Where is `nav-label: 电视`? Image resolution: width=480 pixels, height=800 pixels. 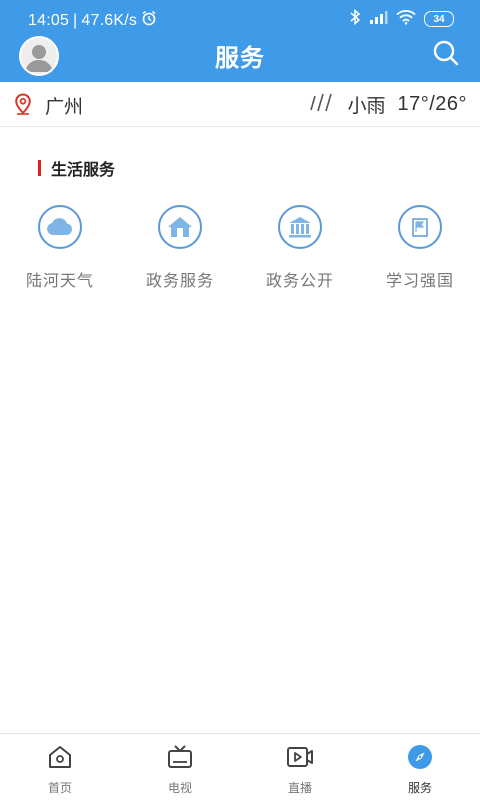
nav-label: 电视 is located at coordinates (179, 788).